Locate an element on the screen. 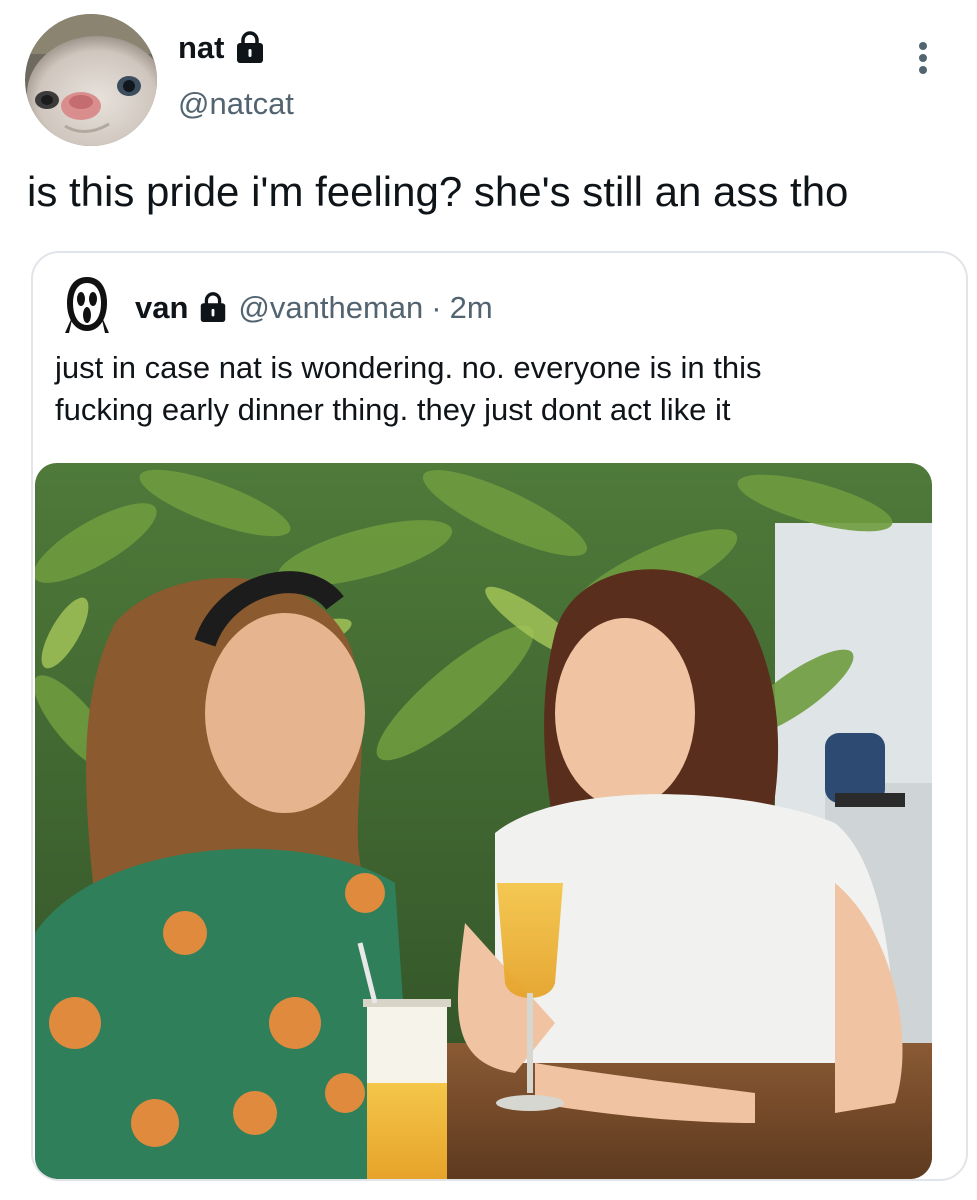 This screenshot has height=1200, width=977. quoted-display-name: van is located at coordinates (161, 307).